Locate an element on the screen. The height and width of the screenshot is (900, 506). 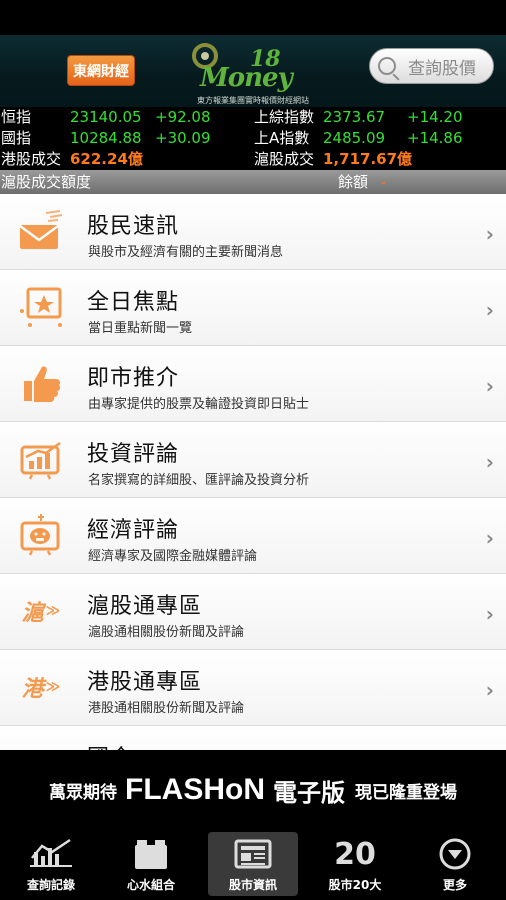
brand-button: 東網財經 is located at coordinates (101, 70).